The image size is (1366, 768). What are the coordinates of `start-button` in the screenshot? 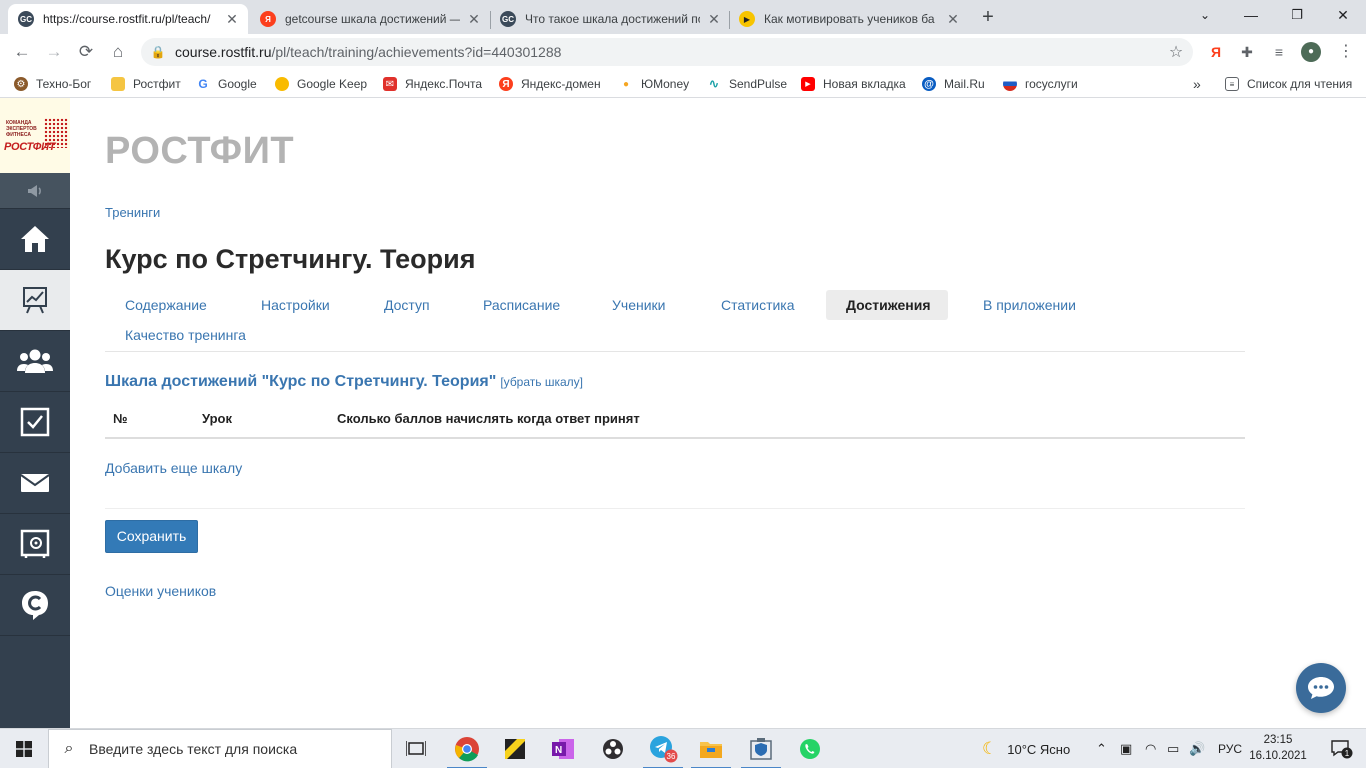 It's located at (24, 748).